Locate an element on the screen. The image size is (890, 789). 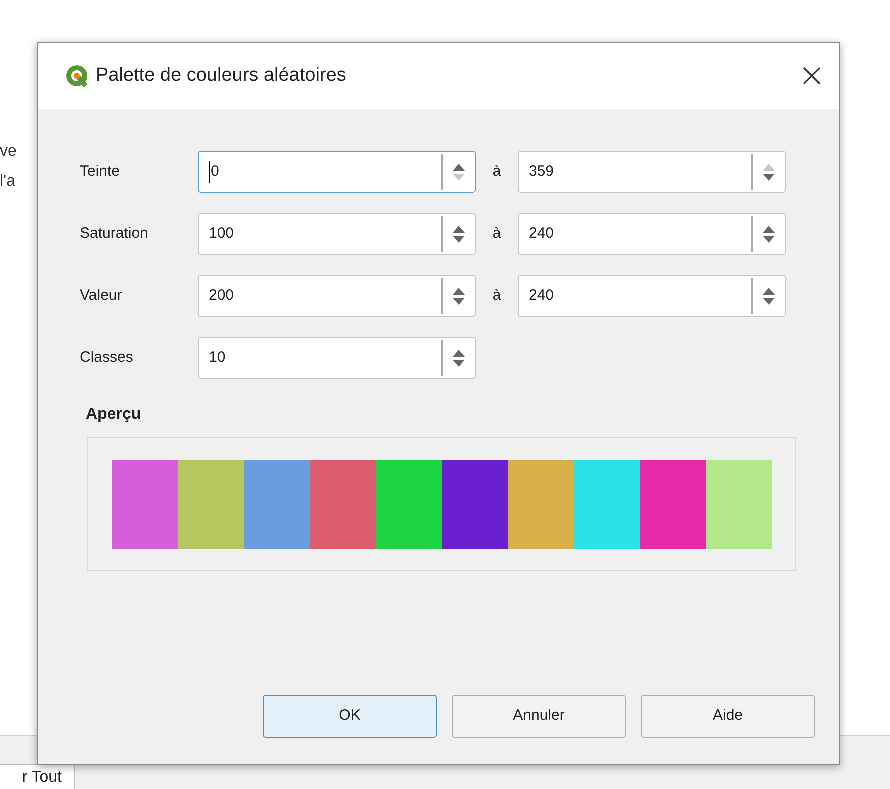
dialog-button: OK is located at coordinates (350, 716).